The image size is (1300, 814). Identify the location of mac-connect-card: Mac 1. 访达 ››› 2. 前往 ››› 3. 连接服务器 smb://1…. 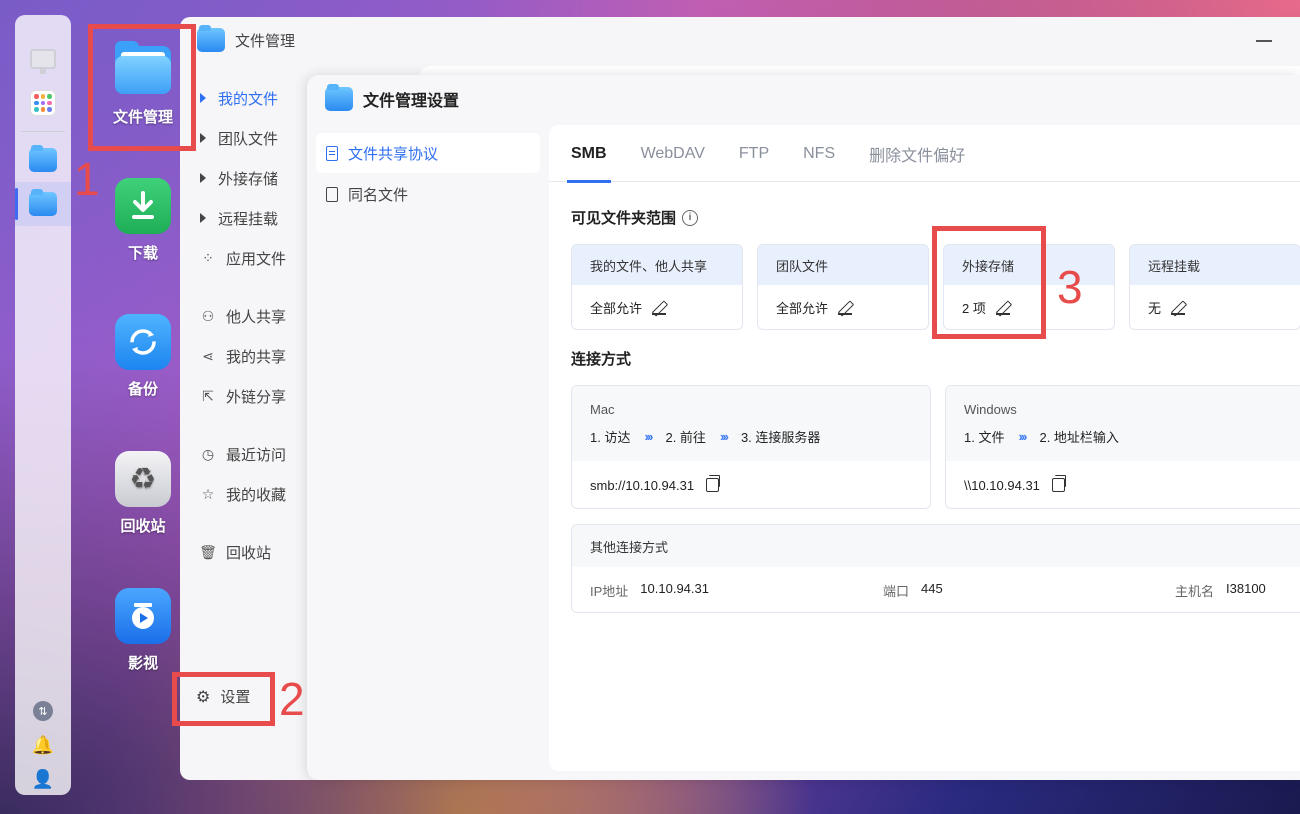
(751, 447).